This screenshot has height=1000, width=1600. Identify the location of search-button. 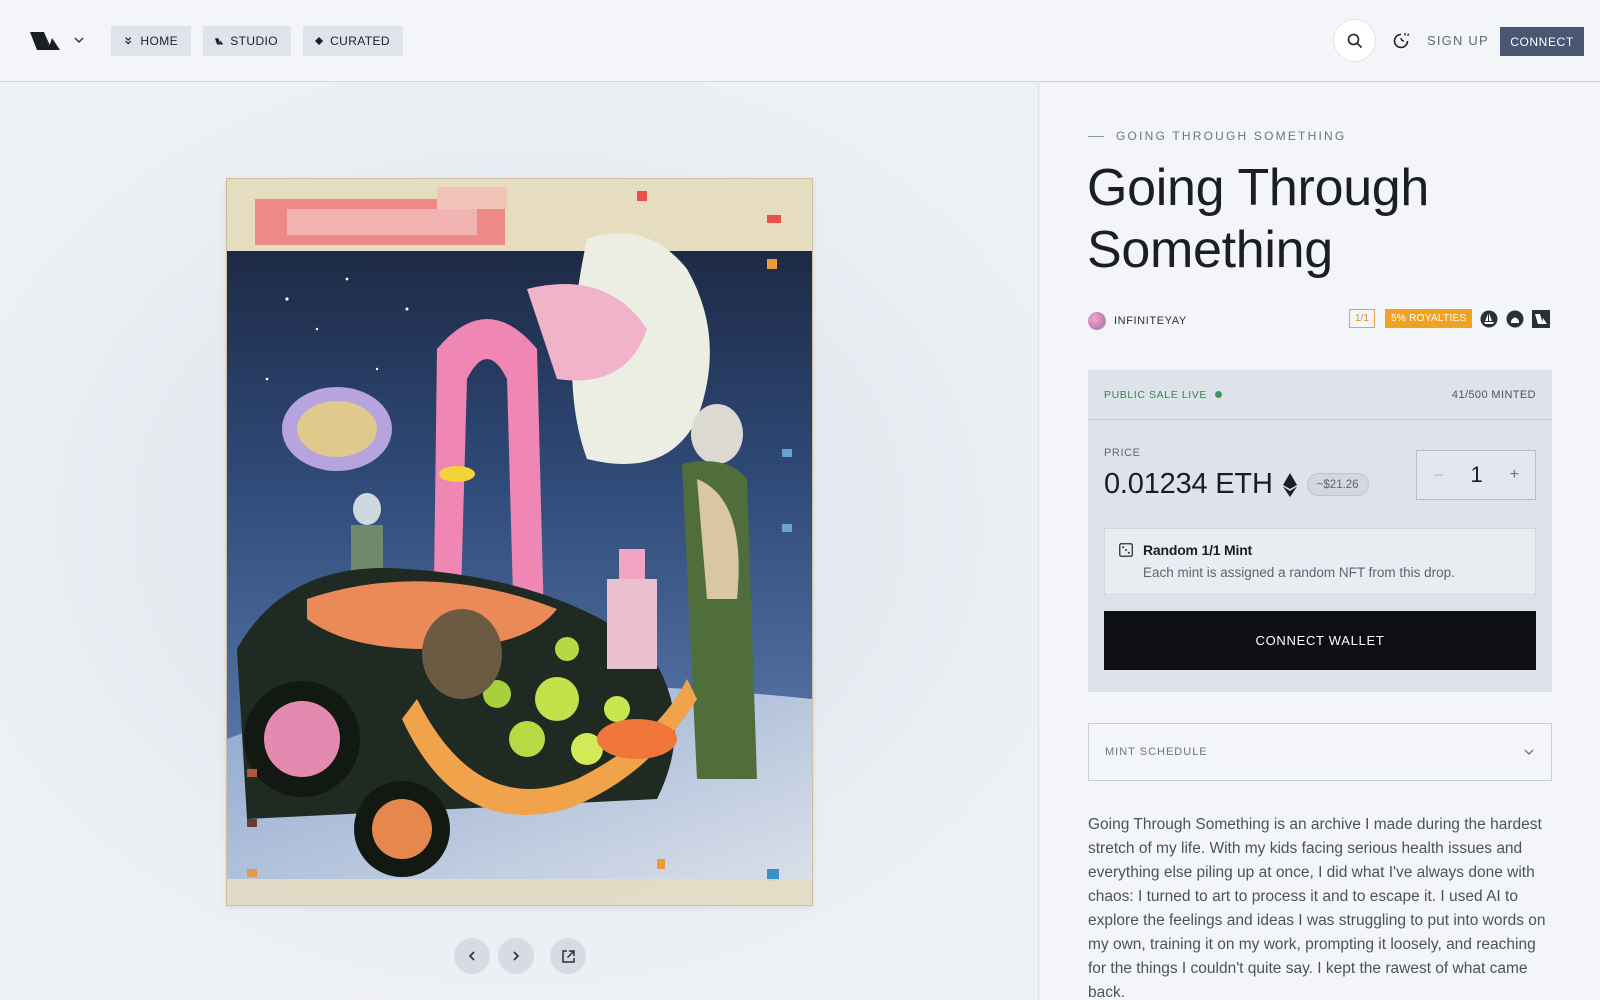
(1354, 40).